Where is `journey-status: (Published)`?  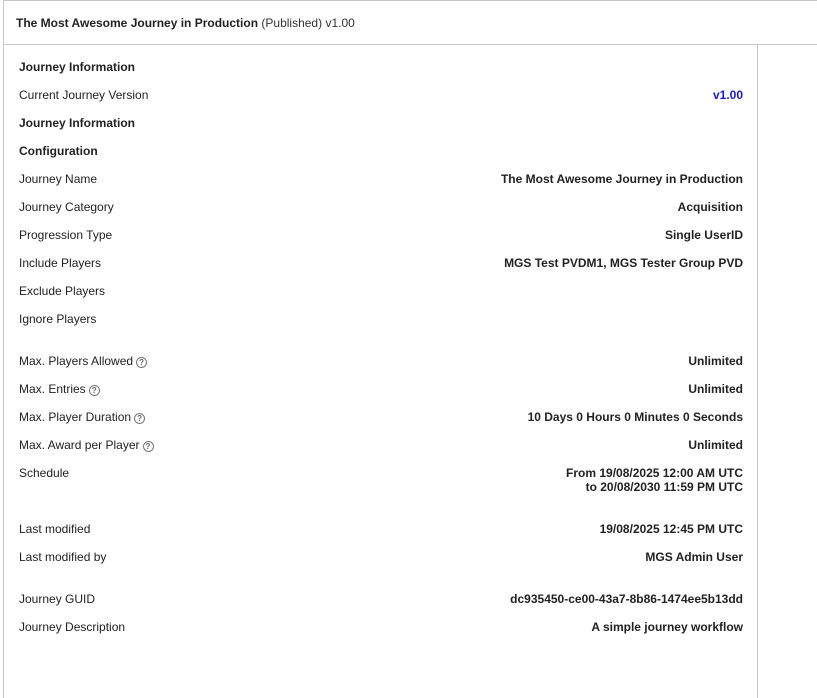
journey-status: (Published) is located at coordinates (292, 23).